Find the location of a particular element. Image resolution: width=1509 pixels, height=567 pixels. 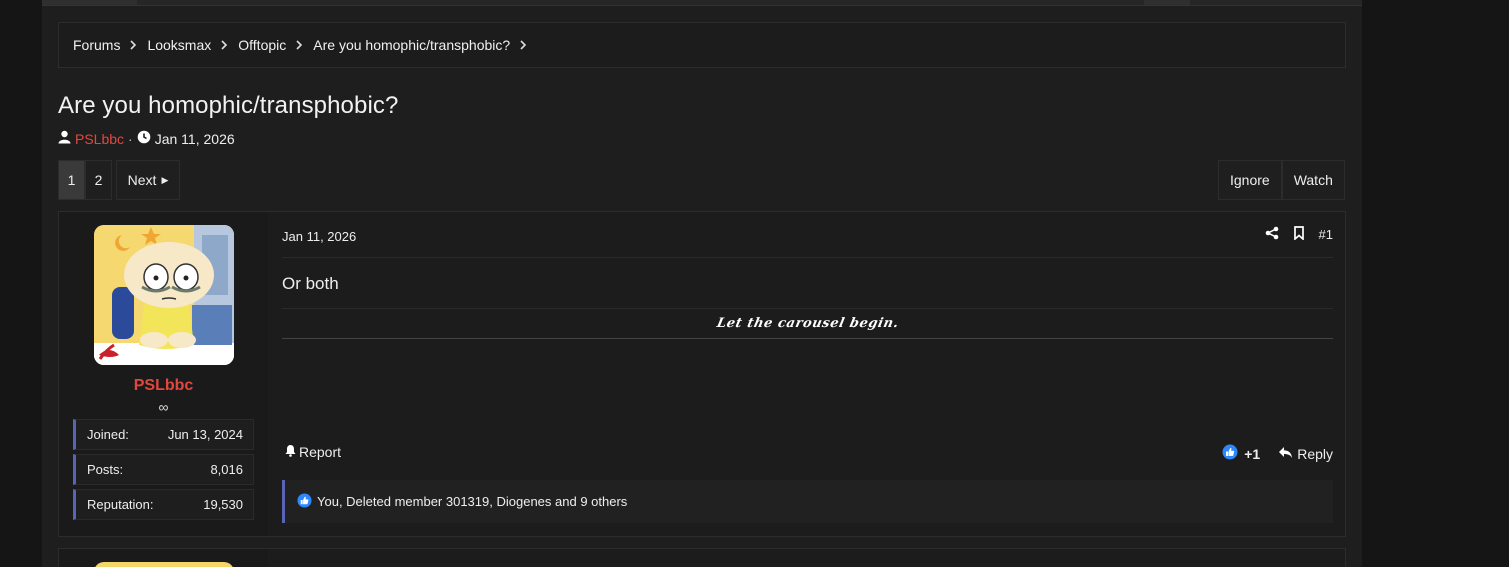

stat-value: 8,016 is located at coordinates (226, 469).